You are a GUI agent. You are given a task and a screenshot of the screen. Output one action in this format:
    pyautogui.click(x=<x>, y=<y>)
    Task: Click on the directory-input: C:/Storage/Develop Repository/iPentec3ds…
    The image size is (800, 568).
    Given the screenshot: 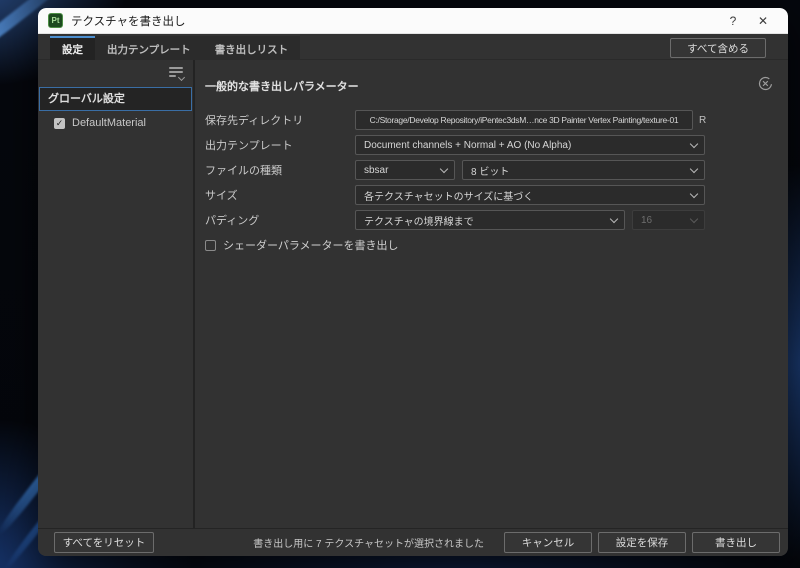 What is the action you would take?
    pyautogui.click(x=524, y=120)
    